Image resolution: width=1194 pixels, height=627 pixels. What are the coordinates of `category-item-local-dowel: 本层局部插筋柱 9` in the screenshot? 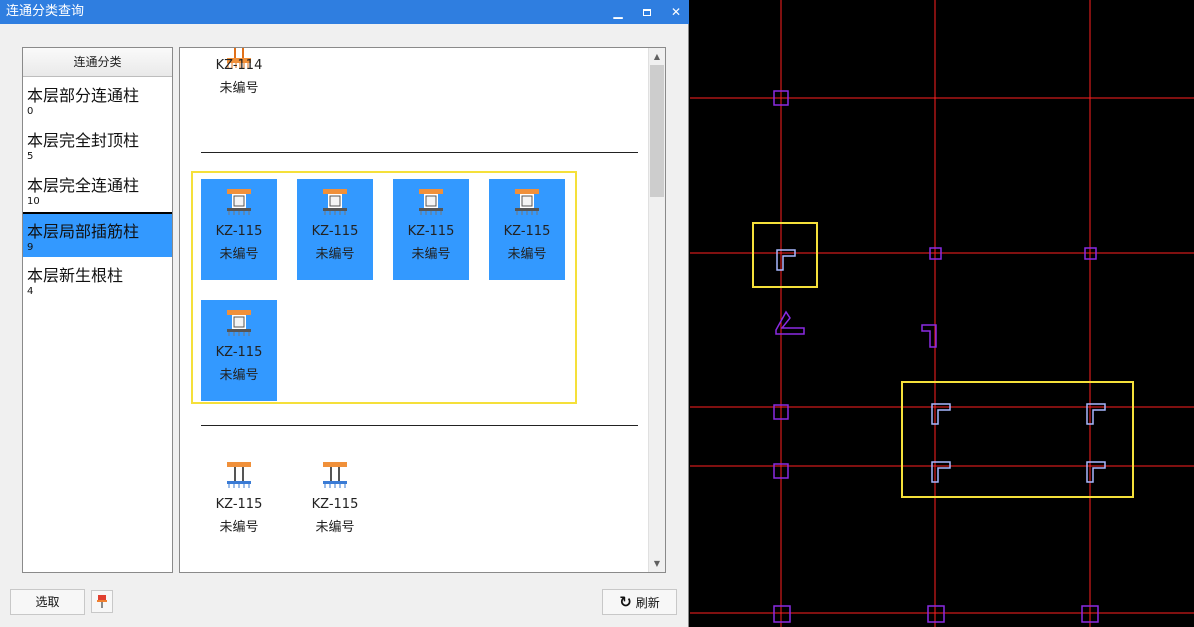 It's located at (97, 234).